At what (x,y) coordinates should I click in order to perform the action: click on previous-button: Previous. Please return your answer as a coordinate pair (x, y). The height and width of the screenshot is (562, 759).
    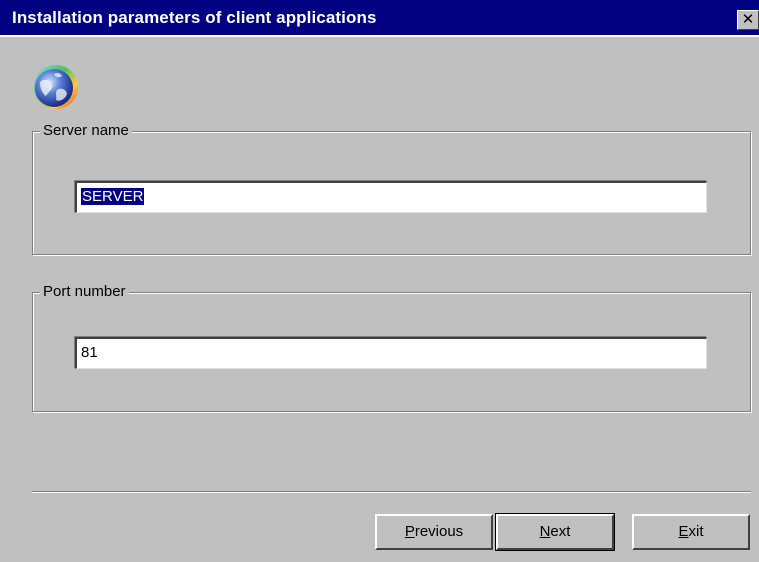
    Looking at the image, I should click on (434, 532).